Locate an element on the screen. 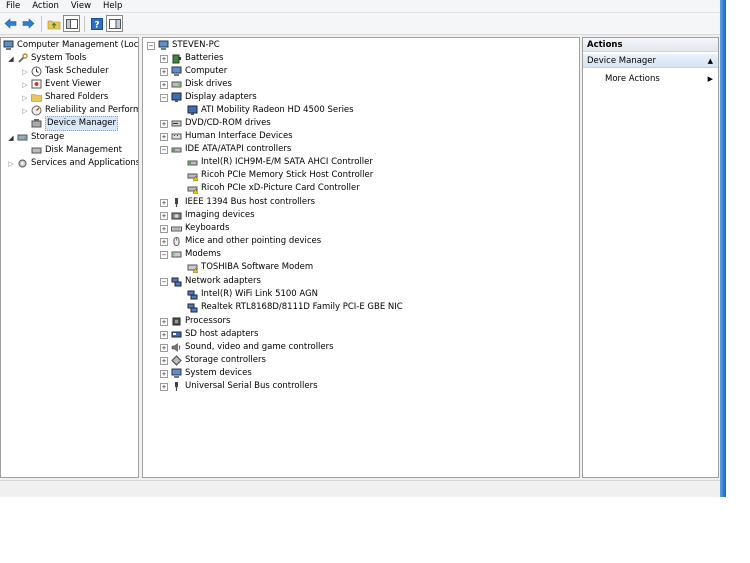  show-hide-tree-icon is located at coordinates (71, 23).